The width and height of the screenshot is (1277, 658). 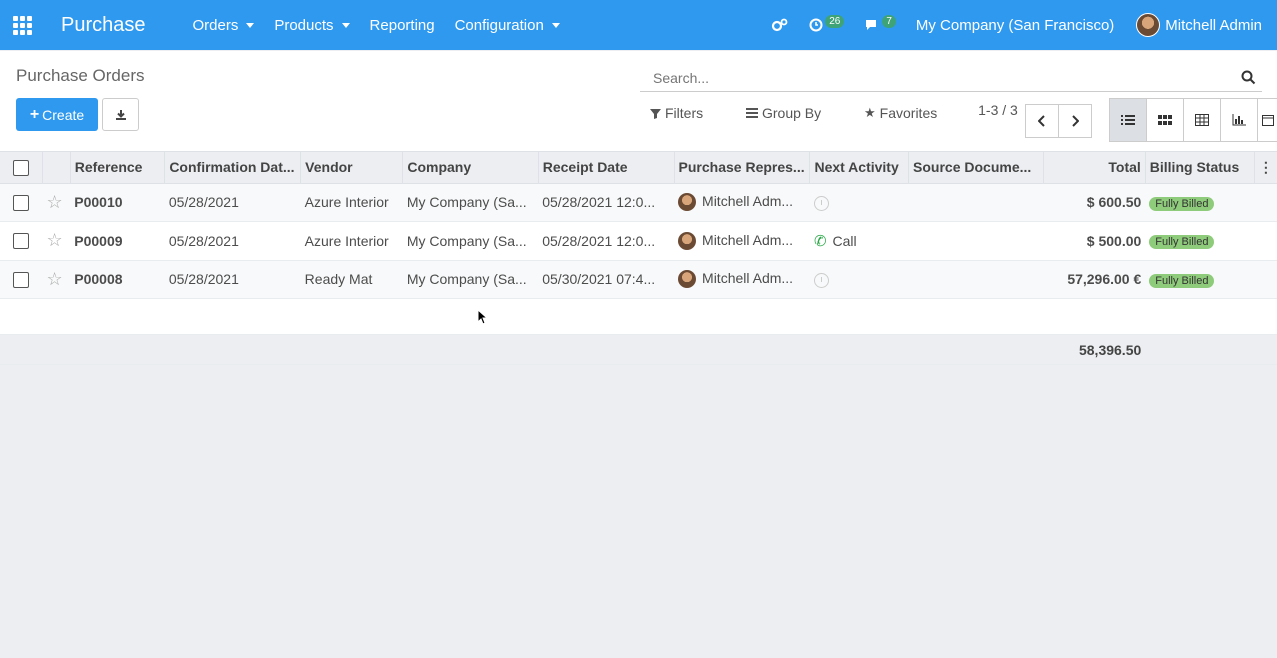 What do you see at coordinates (1015, 25) in the screenshot?
I see `company-switcher: My Company (San Francisco)` at bounding box center [1015, 25].